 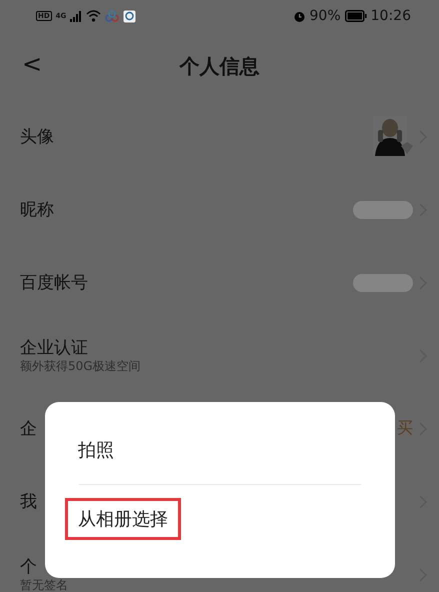 I want to click on battery-icon, so click(x=355, y=16).